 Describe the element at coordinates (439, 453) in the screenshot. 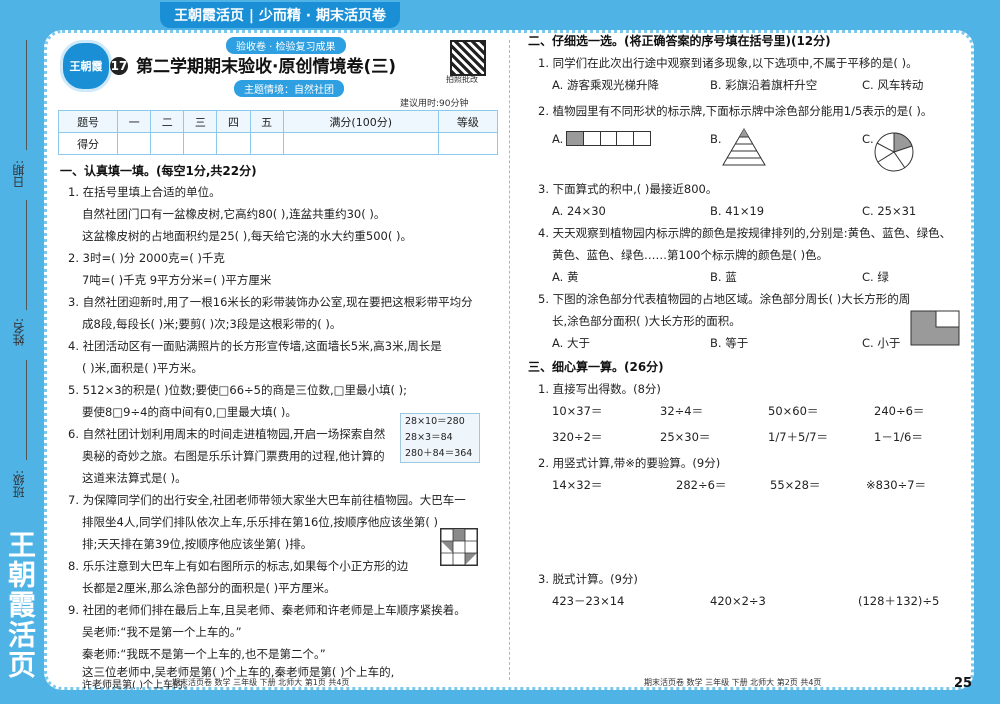

I see `calc-line: 280＋84＝364` at that location.